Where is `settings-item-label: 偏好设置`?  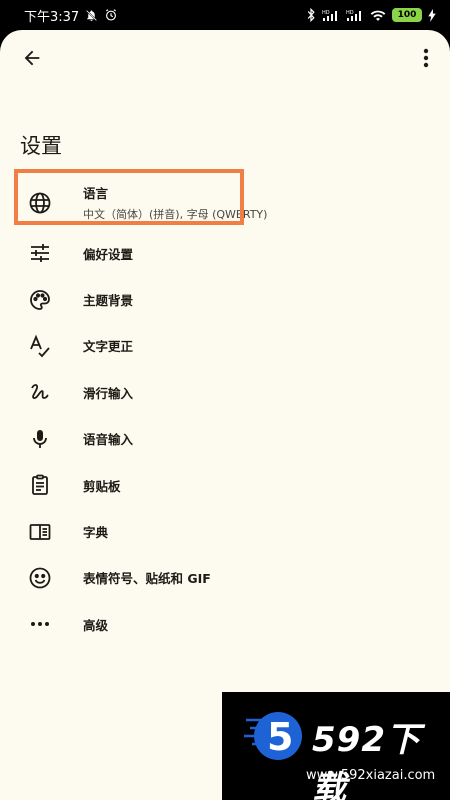
settings-item-label: 偏好设置 is located at coordinates (108, 254).